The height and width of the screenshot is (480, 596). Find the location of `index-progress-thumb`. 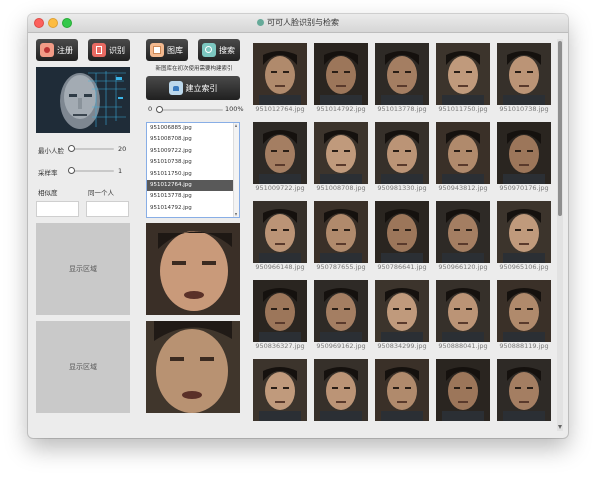

index-progress-thumb is located at coordinates (159, 109).